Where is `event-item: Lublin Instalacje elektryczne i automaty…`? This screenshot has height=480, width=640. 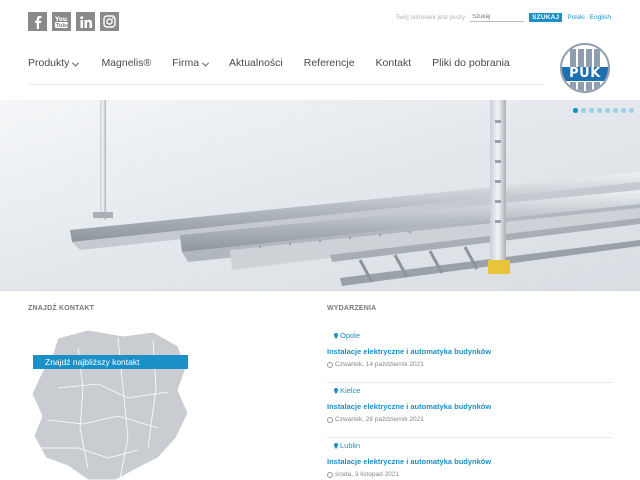 event-item: Lublin Instalacje elektryczne i automaty… is located at coordinates (469, 459).